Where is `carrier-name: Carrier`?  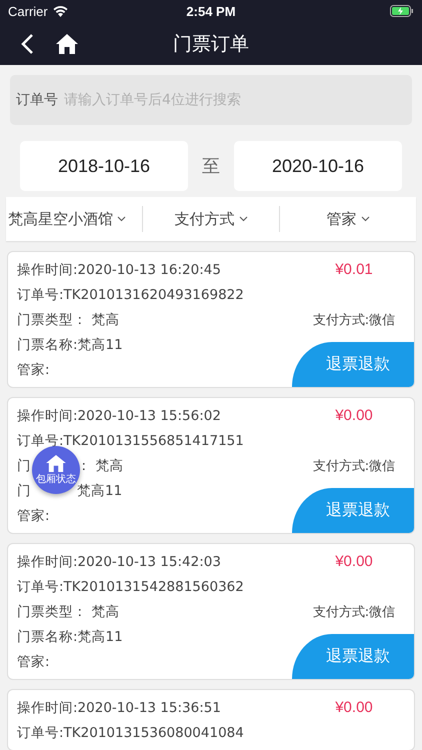 carrier-name: Carrier is located at coordinates (28, 11).